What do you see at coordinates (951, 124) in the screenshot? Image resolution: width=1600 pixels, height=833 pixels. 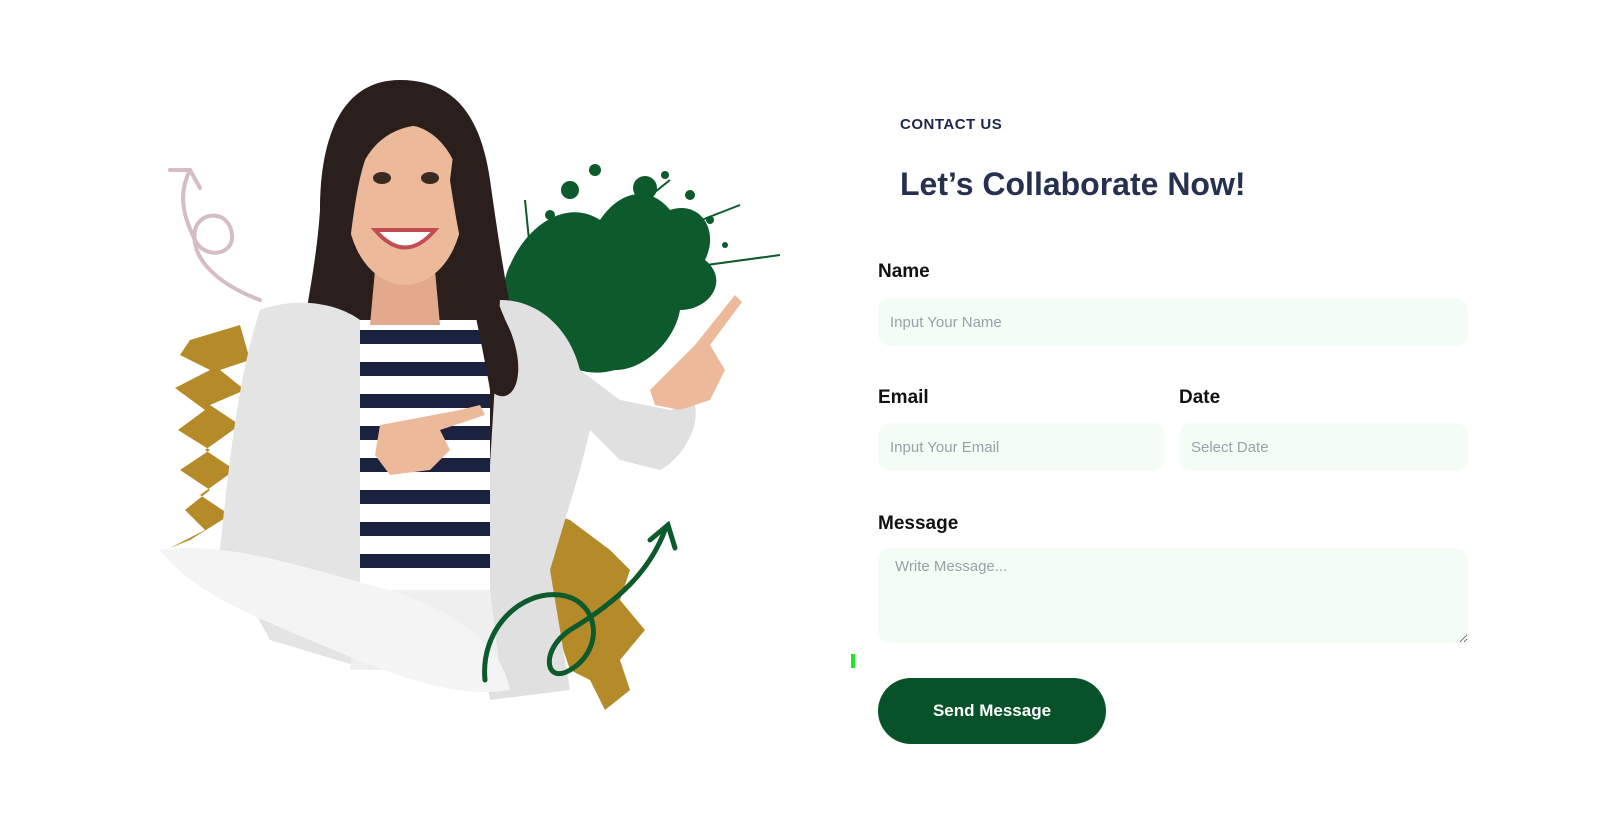 I see `section-eyebrow: CONTACT US` at bounding box center [951, 124].